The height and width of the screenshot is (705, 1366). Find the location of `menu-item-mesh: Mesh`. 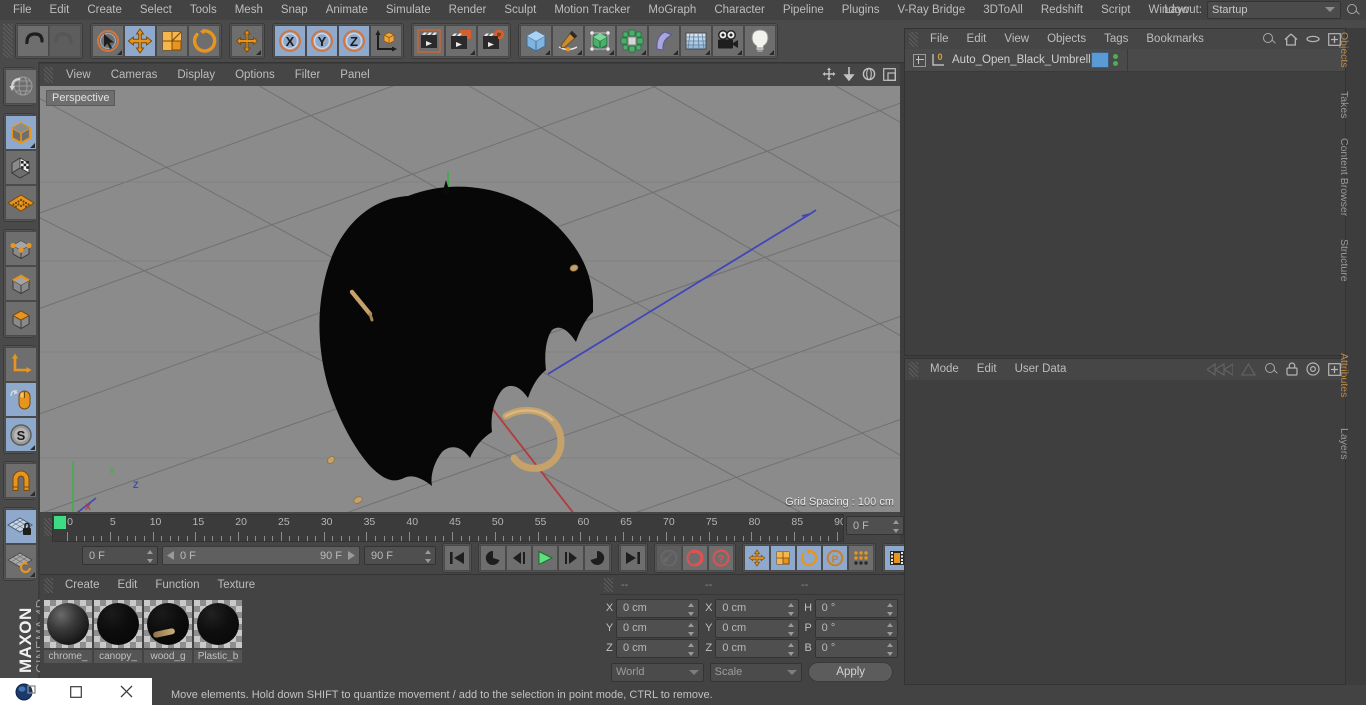

menu-item-mesh: Mesh is located at coordinates (249, 10).